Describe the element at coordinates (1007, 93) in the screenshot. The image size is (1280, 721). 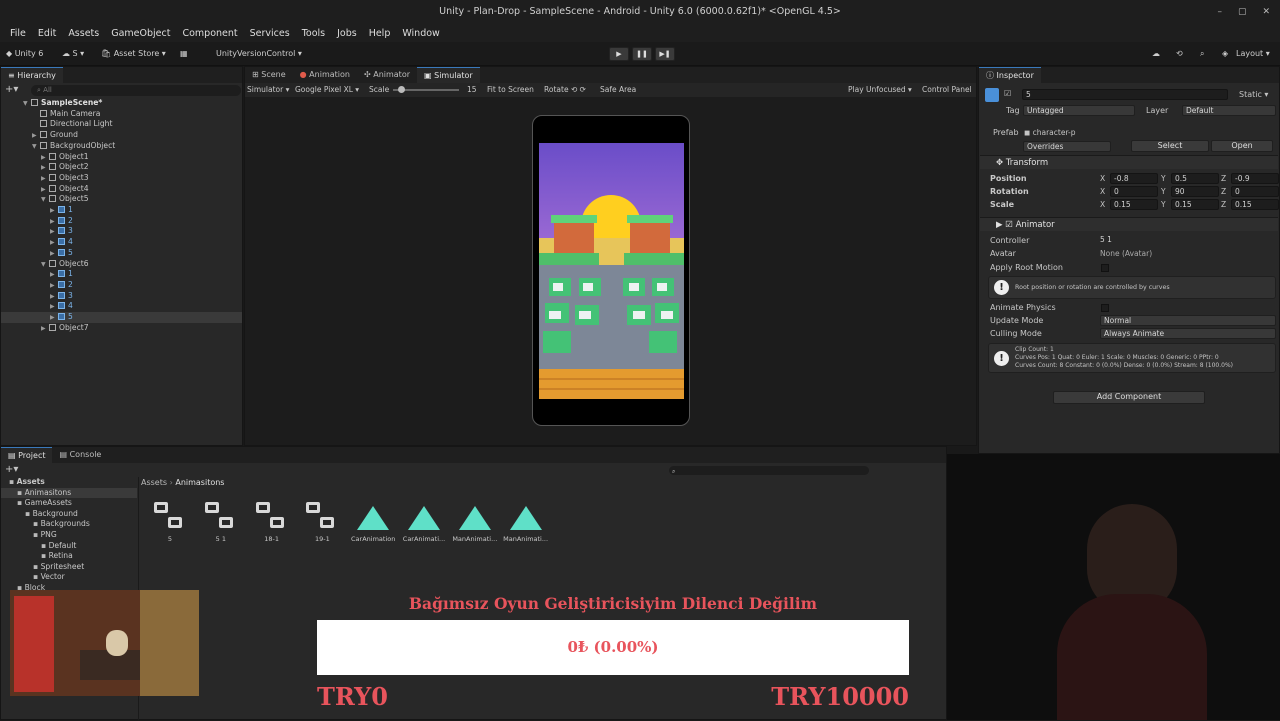
I see `active-checkbox: ☑` at that location.